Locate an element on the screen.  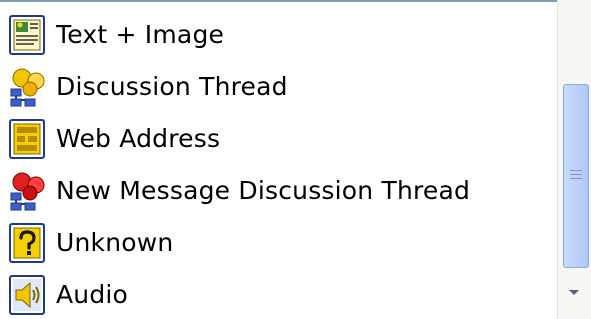
list-item-web-address: Web Address is located at coordinates (278, 139).